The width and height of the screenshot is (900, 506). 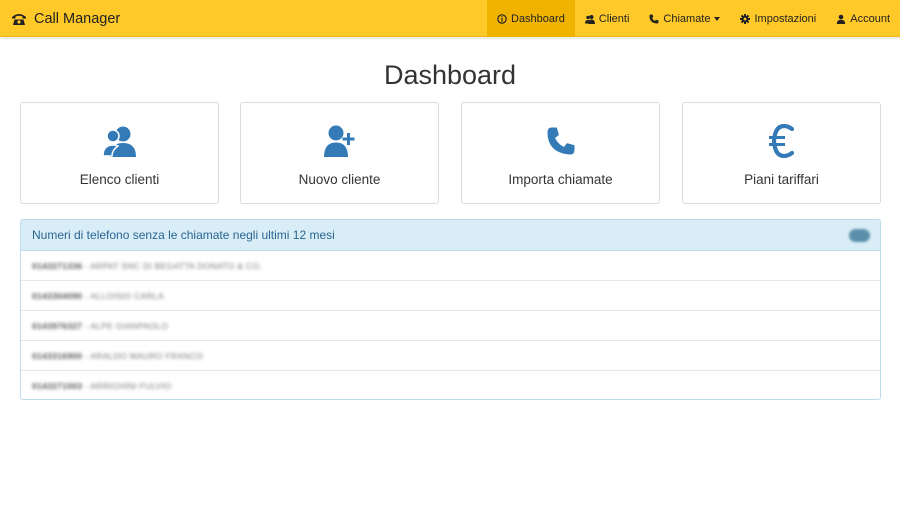 I want to click on nav-account-label: Account, so click(x=870, y=18).